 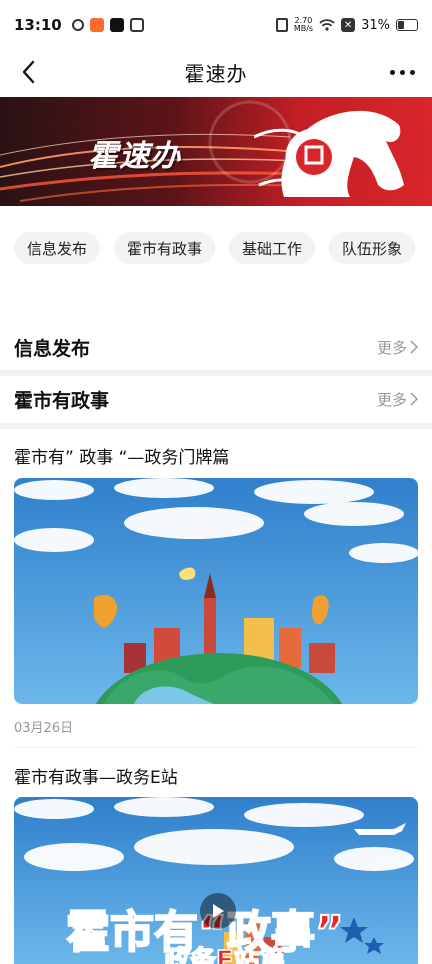 I want to click on chevron-left-icon, so click(x=28, y=72).